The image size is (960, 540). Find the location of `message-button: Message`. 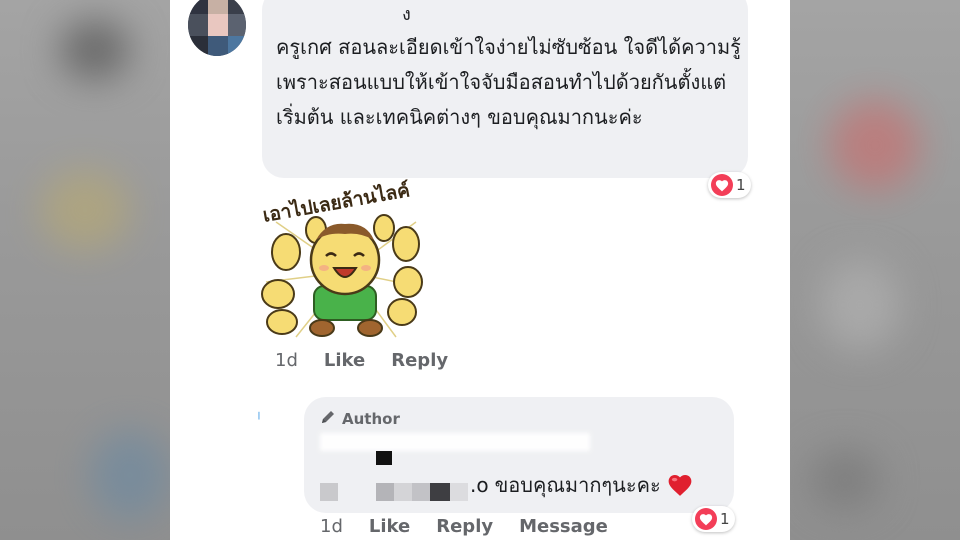

message-button: Message is located at coordinates (563, 526).